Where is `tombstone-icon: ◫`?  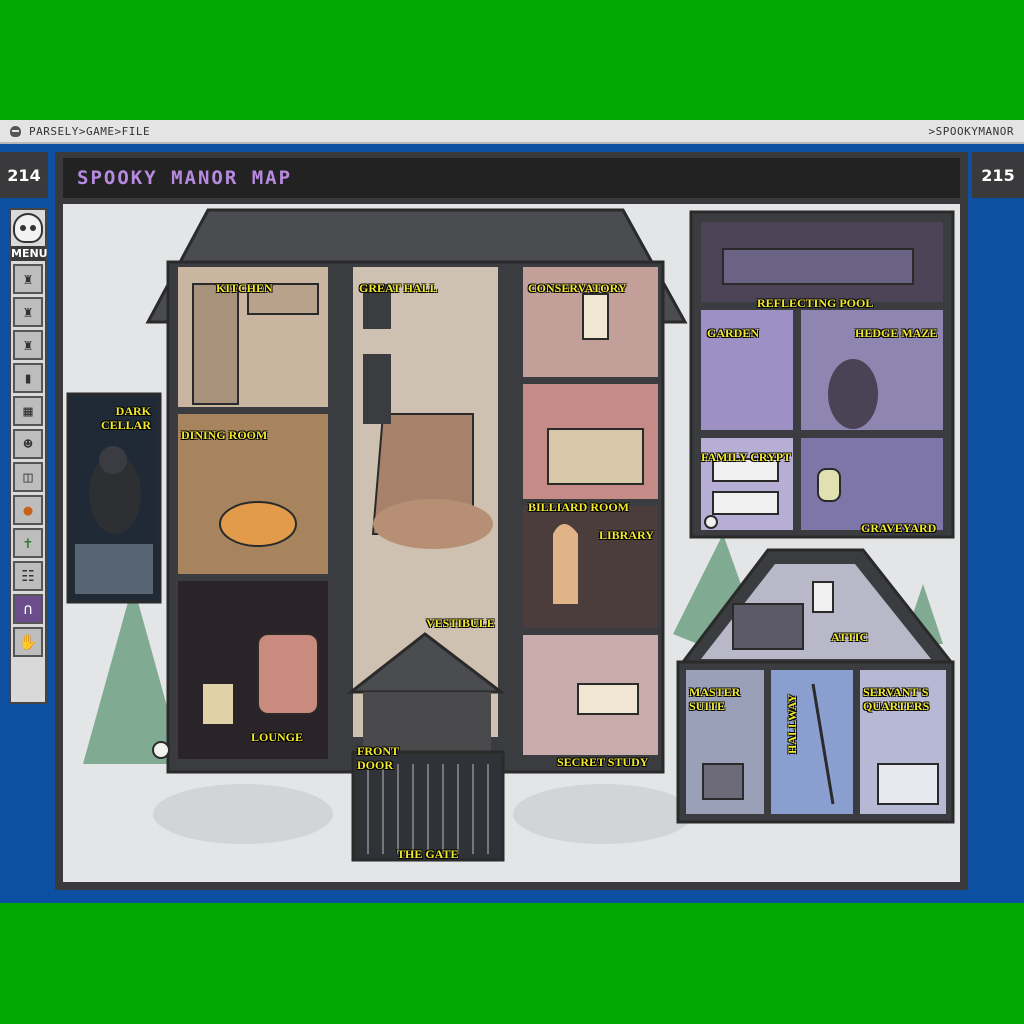 tombstone-icon: ◫ is located at coordinates (28, 477).